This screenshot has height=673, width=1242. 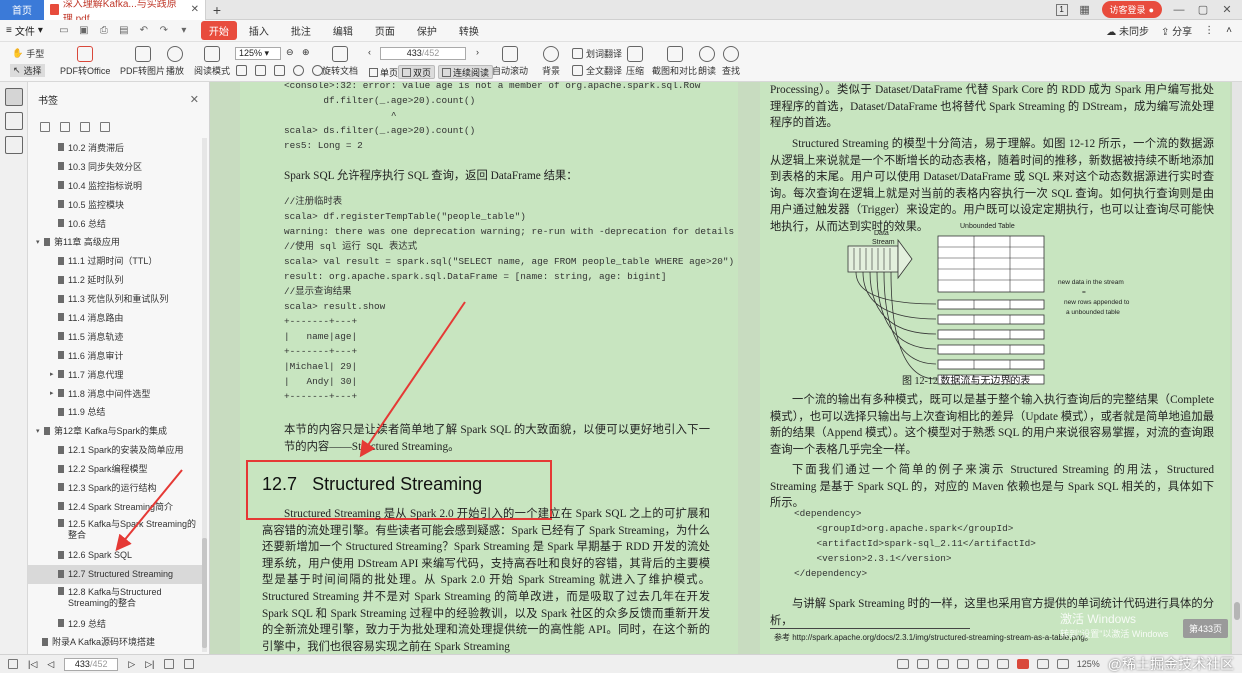 What do you see at coordinates (385, 30) in the screenshot?
I see `menu-page: 页面` at bounding box center [385, 30].